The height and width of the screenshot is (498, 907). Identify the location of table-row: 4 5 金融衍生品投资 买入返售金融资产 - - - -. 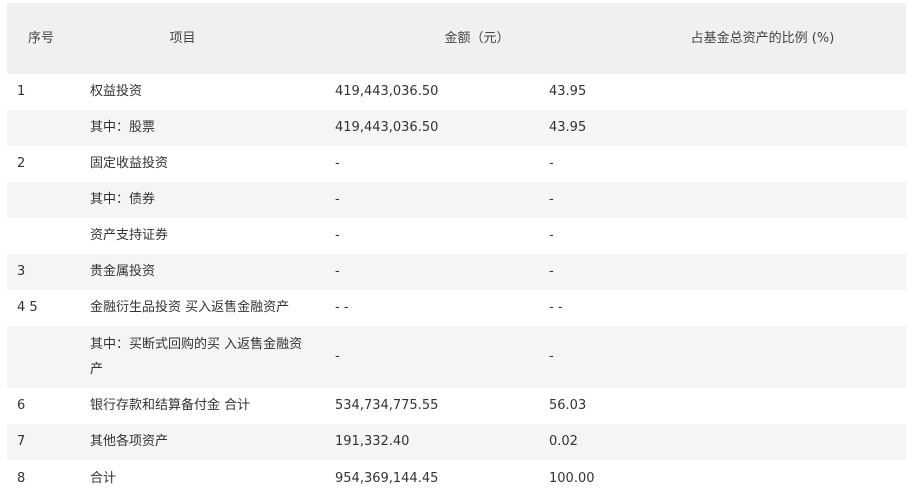
(456, 308).